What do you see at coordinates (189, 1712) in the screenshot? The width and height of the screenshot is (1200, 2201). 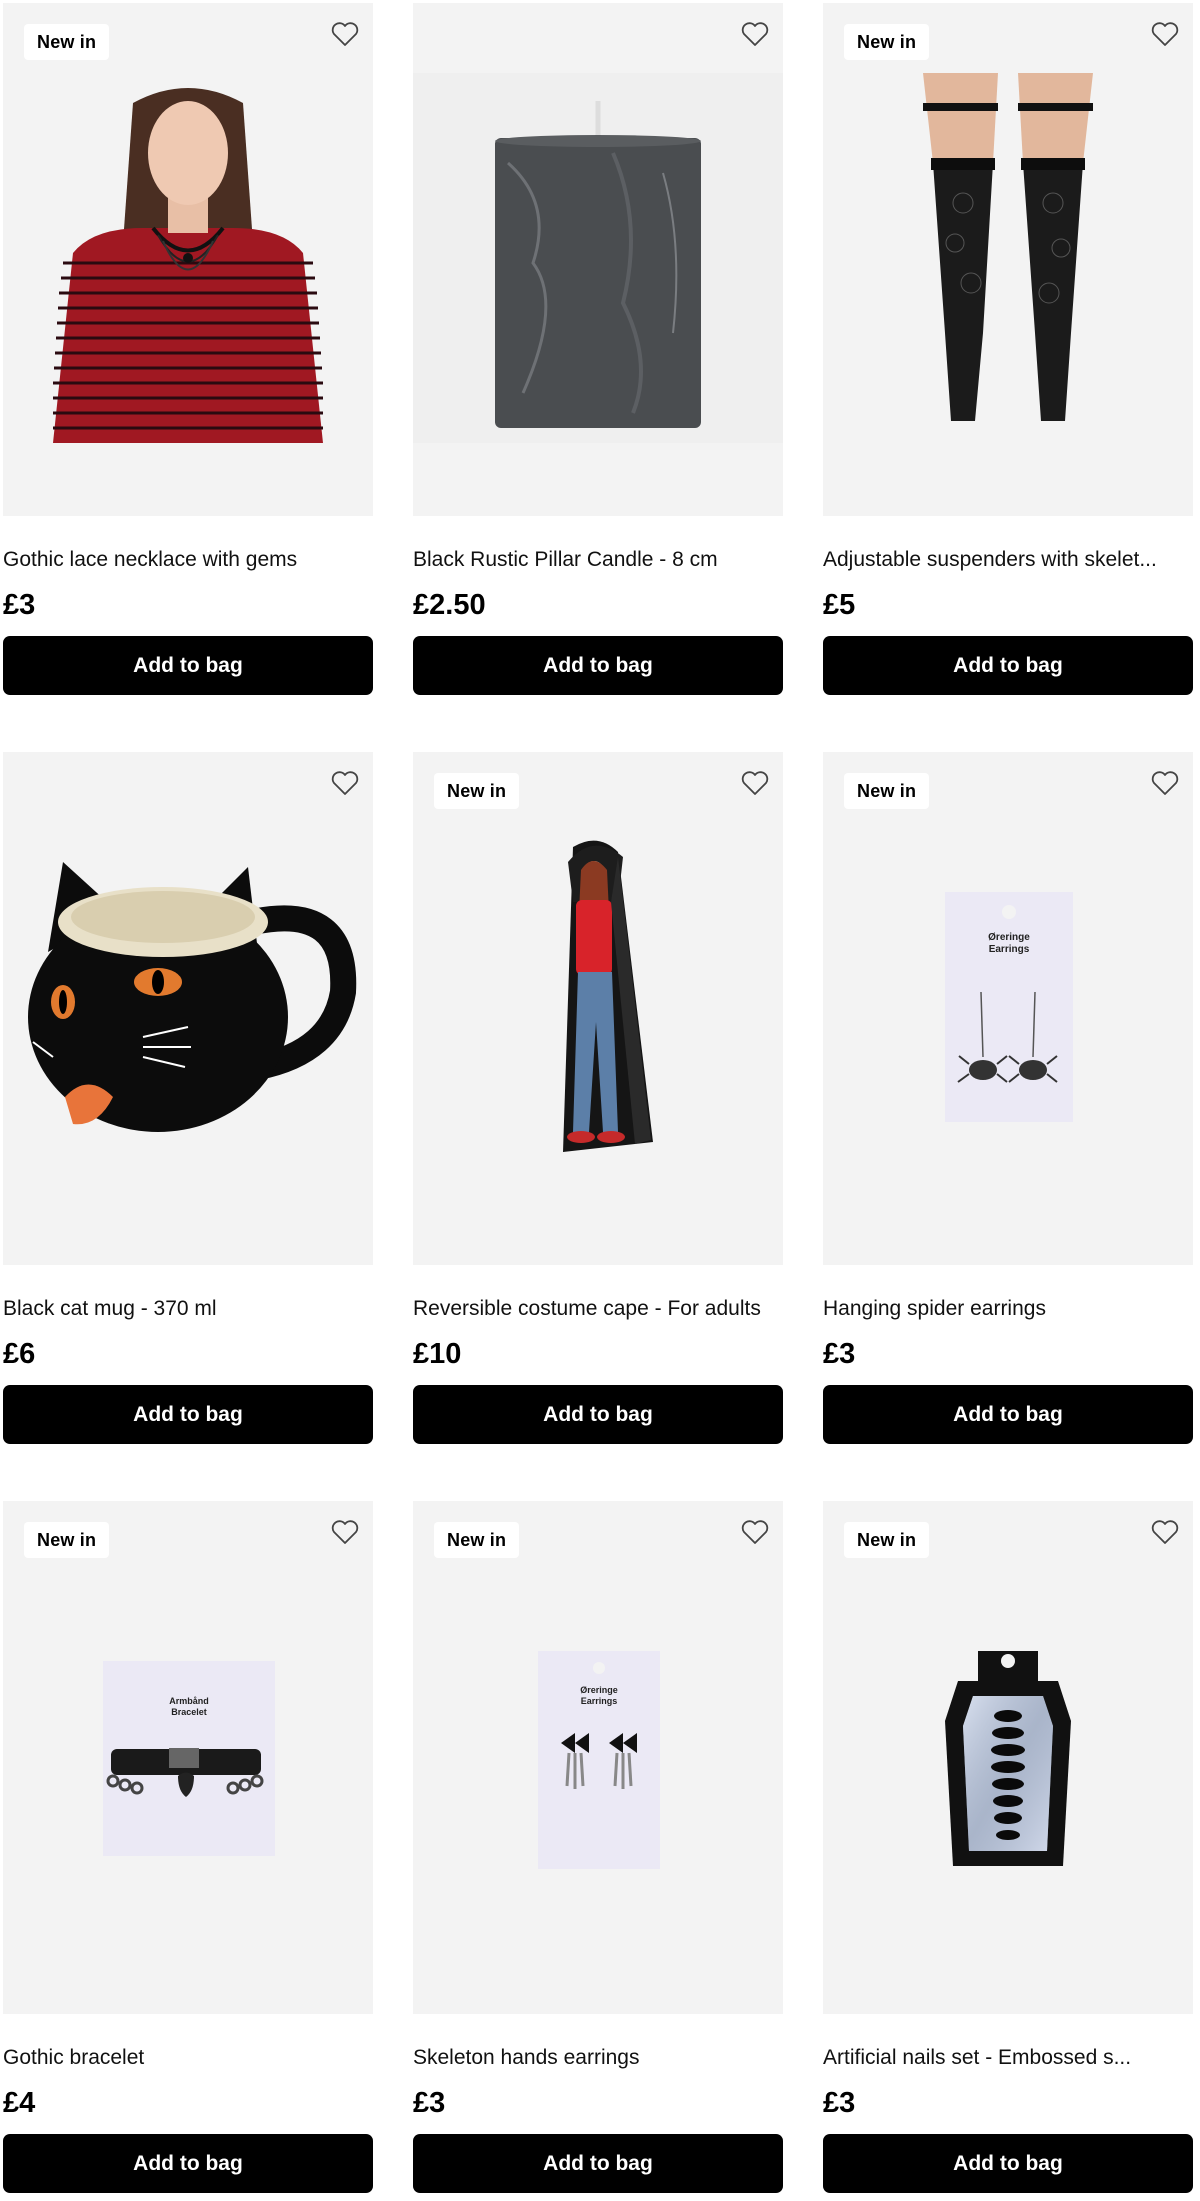 I see `packaging-label-line2: Bracelet` at bounding box center [189, 1712].